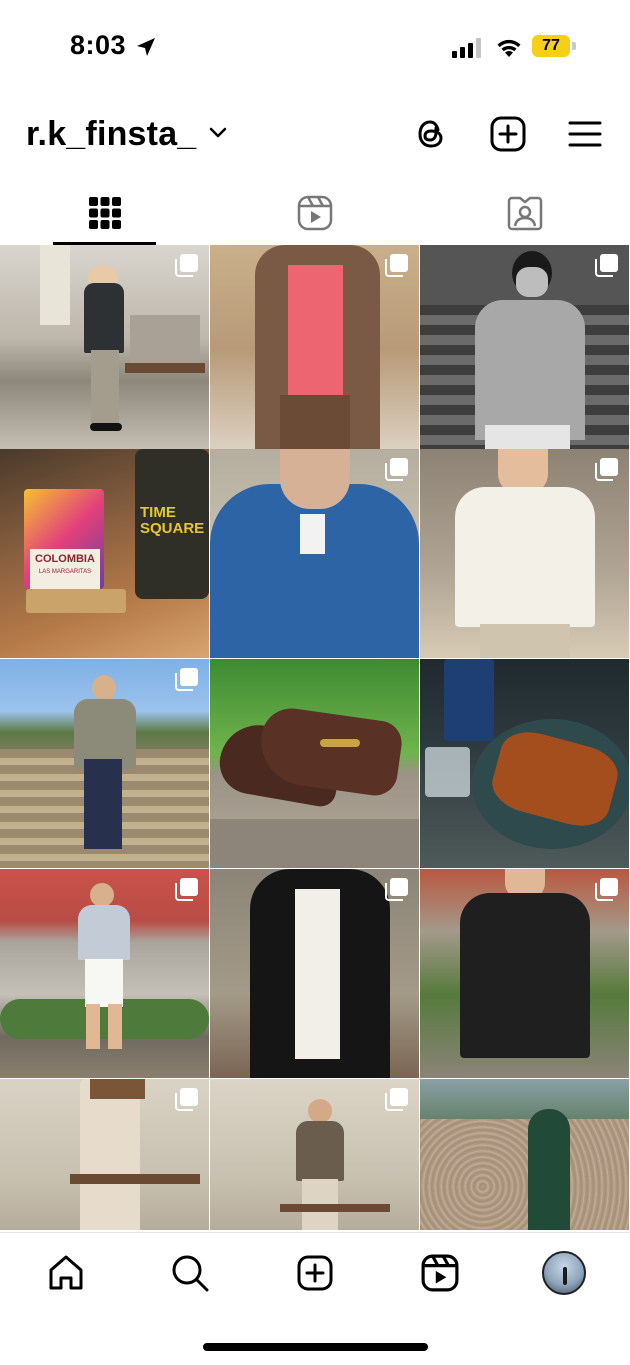 This screenshot has width=630, height=1365. What do you see at coordinates (509, 48) in the screenshot?
I see `wifi-icon` at bounding box center [509, 48].